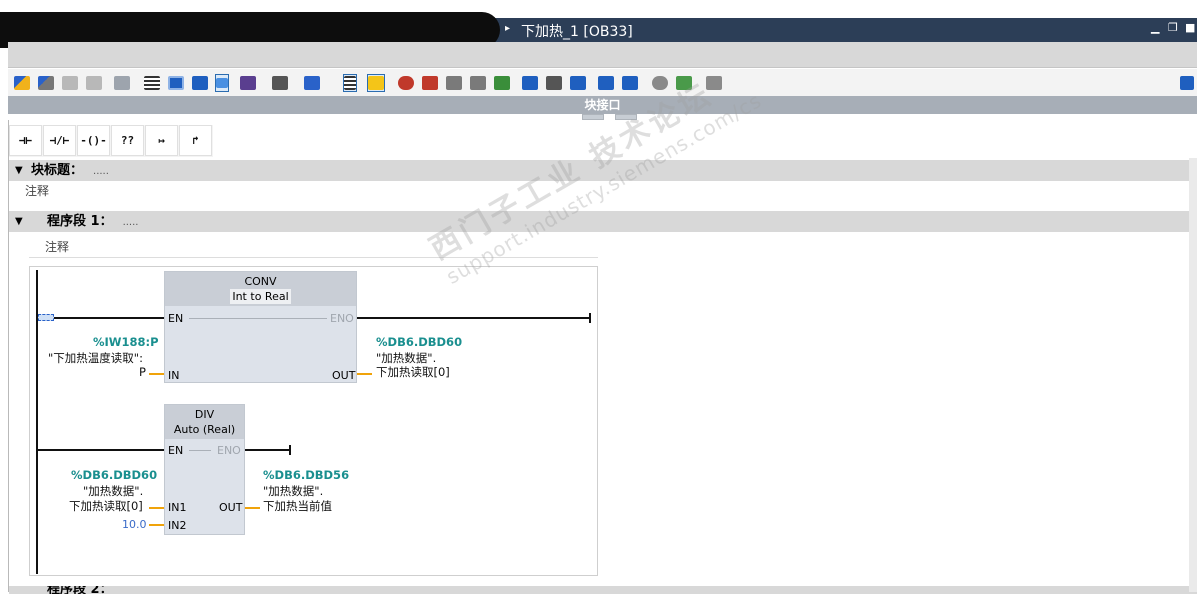  I want to click on div-box: DIV Auto (Real) EN ENO IN1 IN2 OUT, so click(204, 469).